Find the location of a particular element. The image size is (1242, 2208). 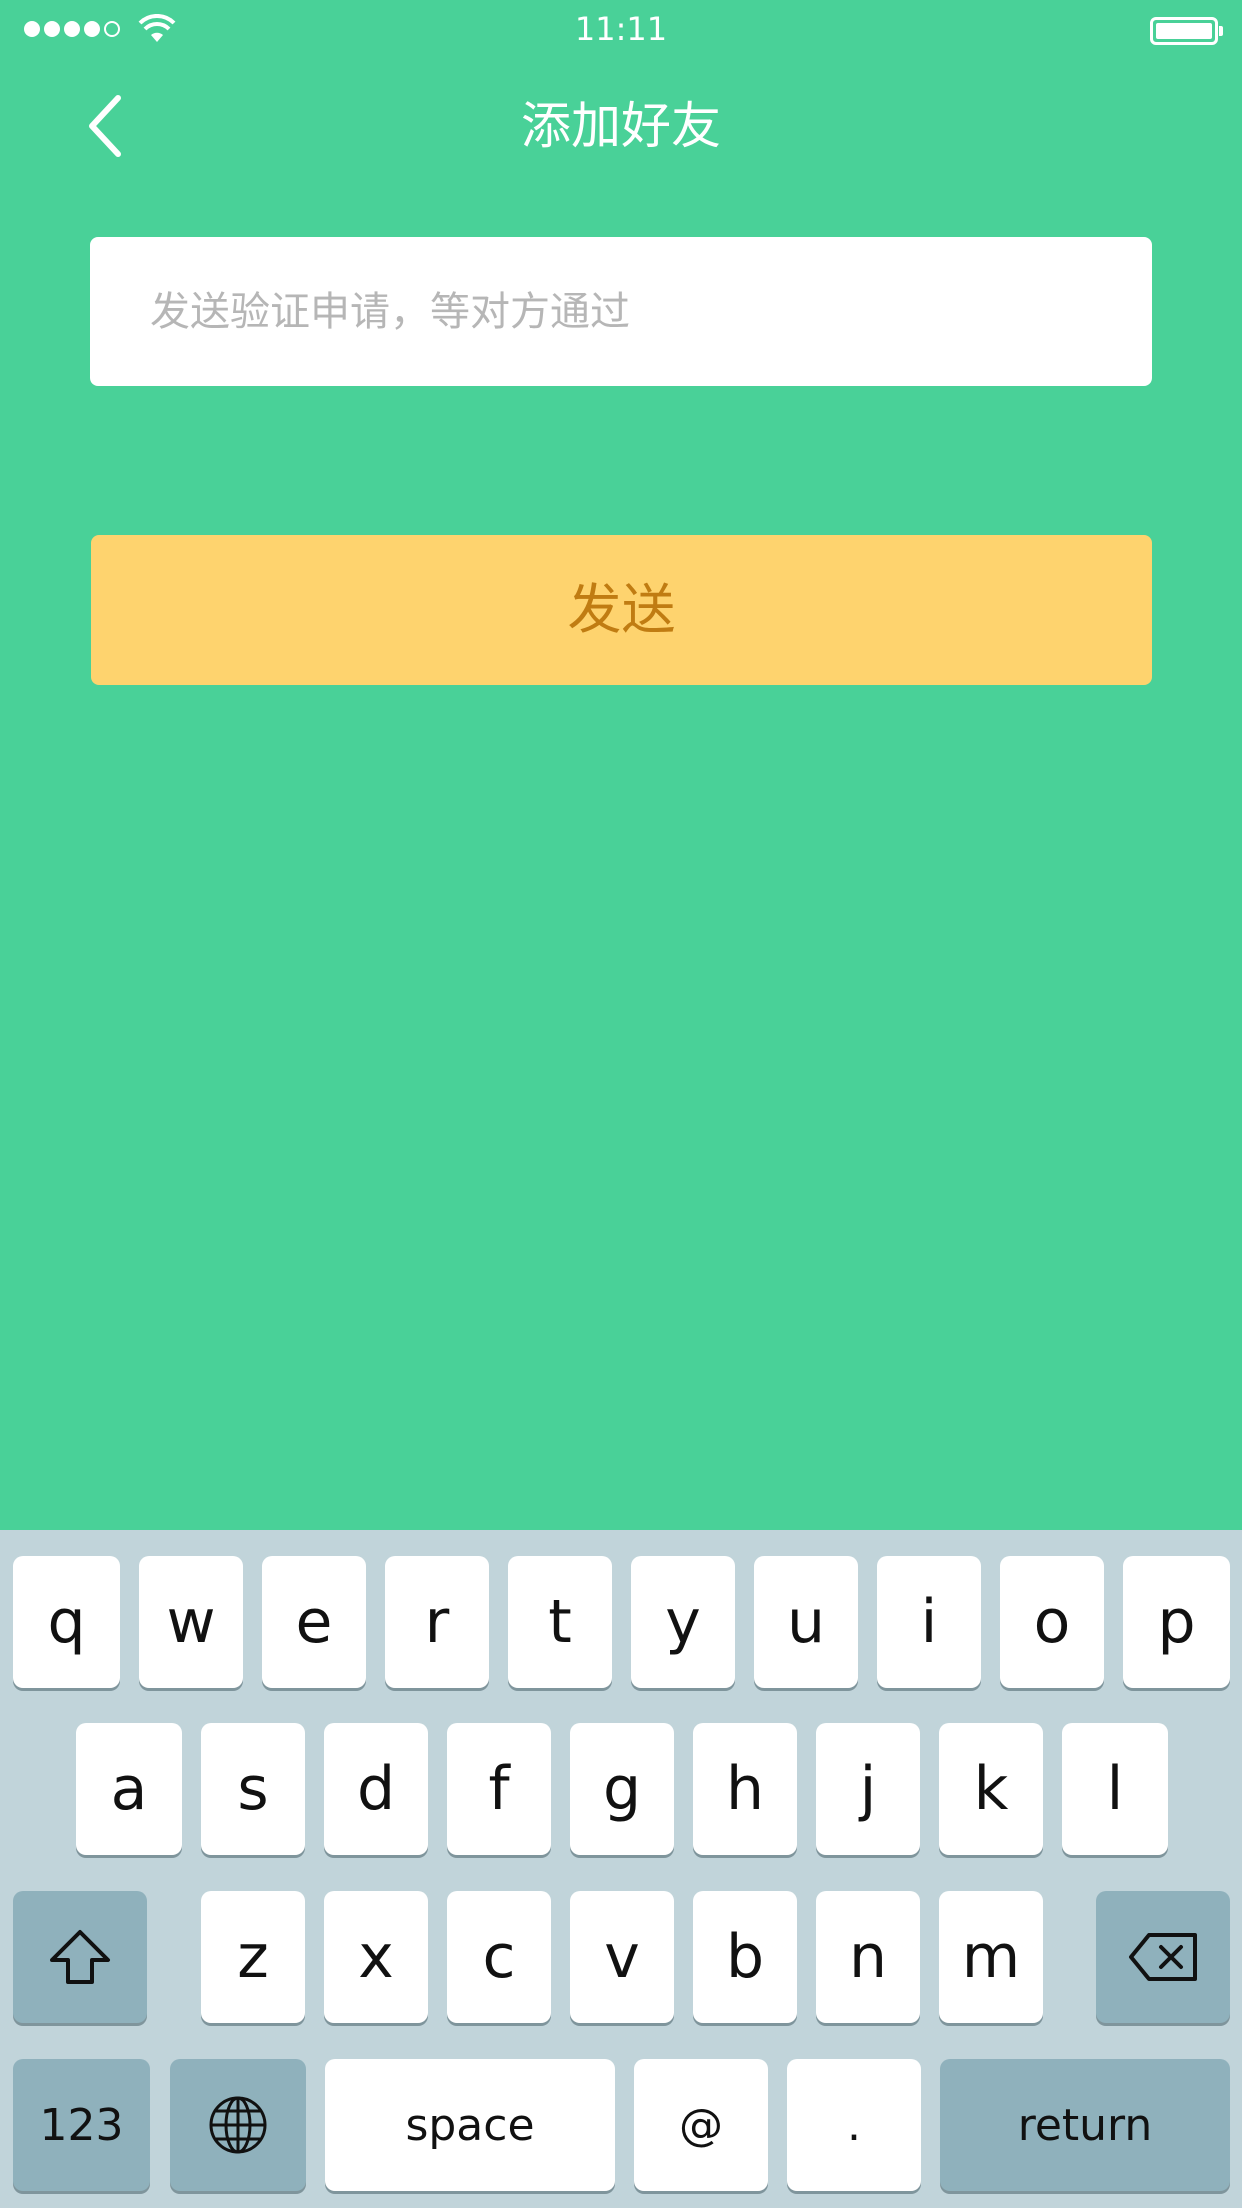

key-f: f is located at coordinates (499, 1789).